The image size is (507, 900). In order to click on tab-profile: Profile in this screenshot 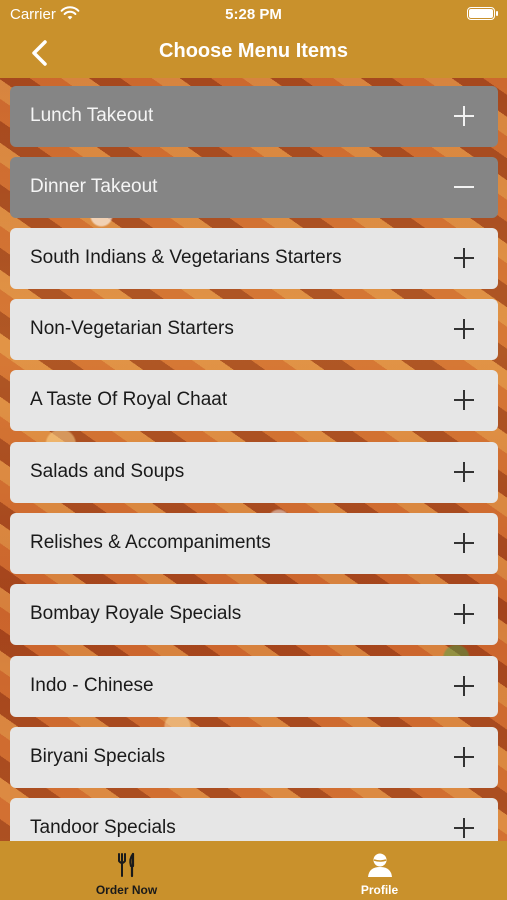, I will do `click(379, 870)`.